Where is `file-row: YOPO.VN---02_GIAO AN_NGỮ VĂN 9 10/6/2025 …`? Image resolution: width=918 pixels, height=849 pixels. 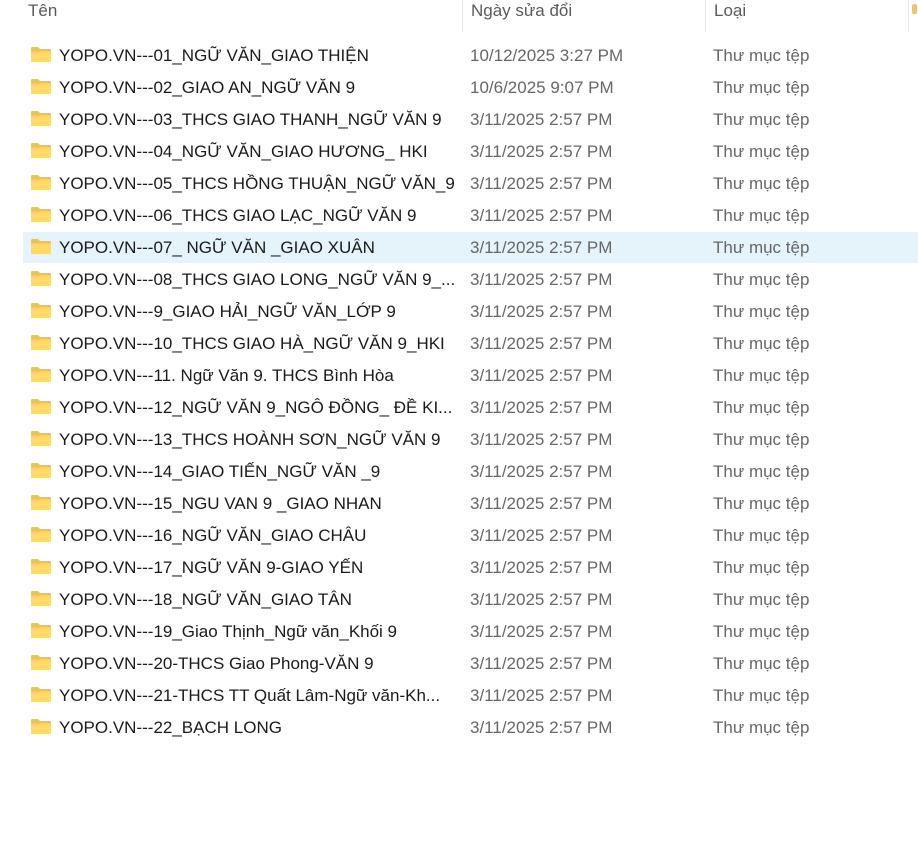 file-row: YOPO.VN---02_GIAO AN_NGỮ VĂN 9 10/6/2025 … is located at coordinates (470, 87).